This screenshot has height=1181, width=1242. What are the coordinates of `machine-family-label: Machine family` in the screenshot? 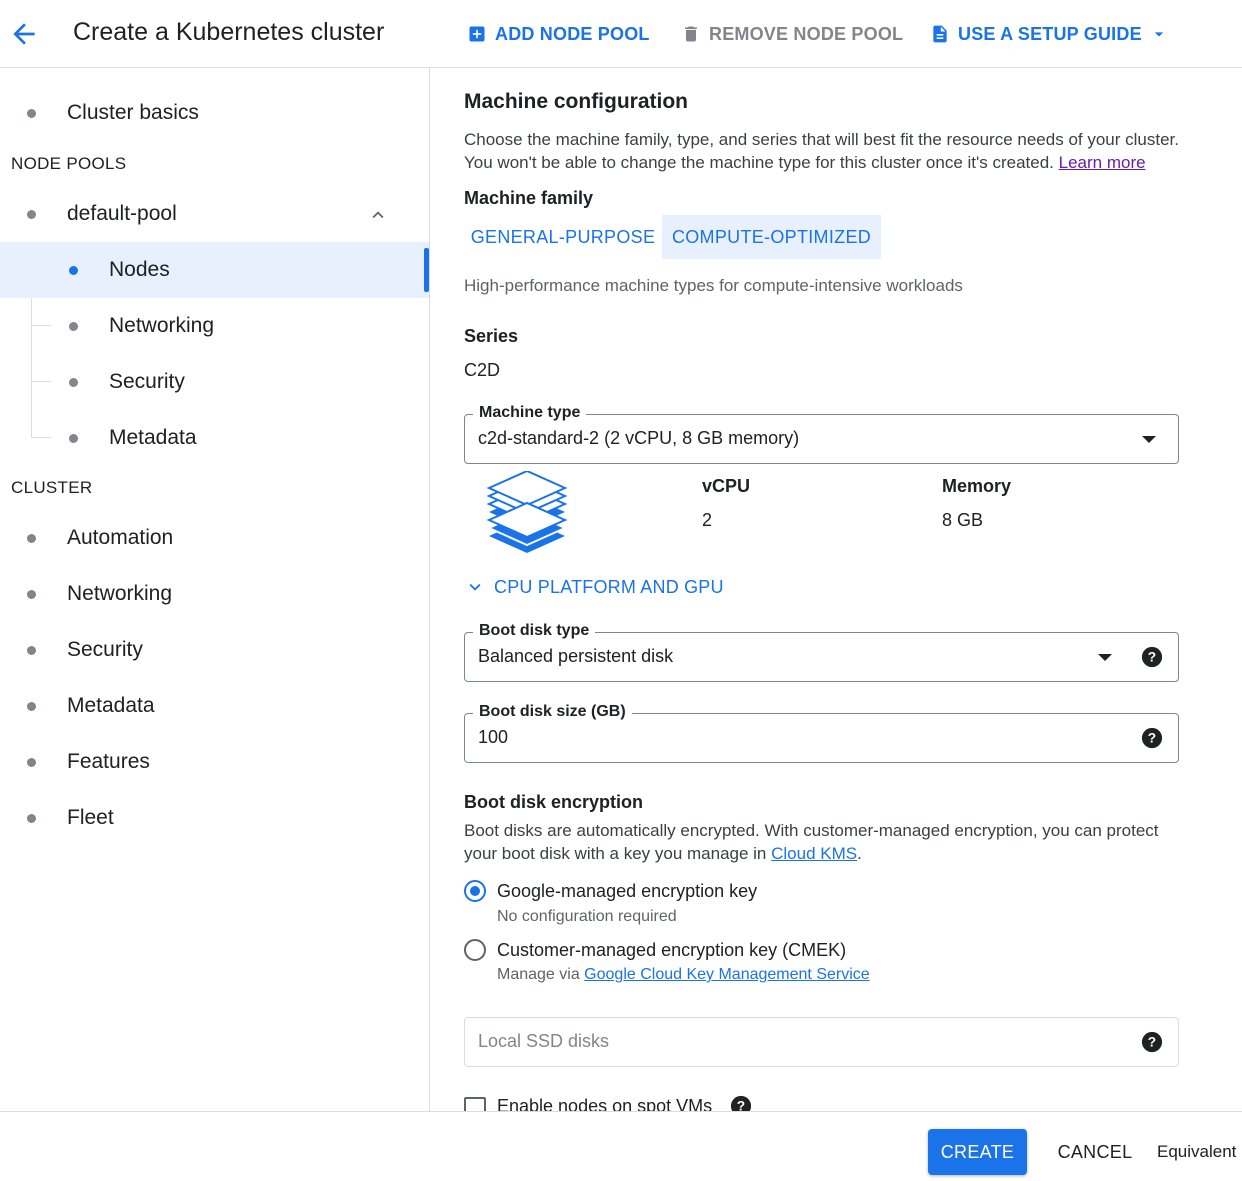 It's located at (529, 198).